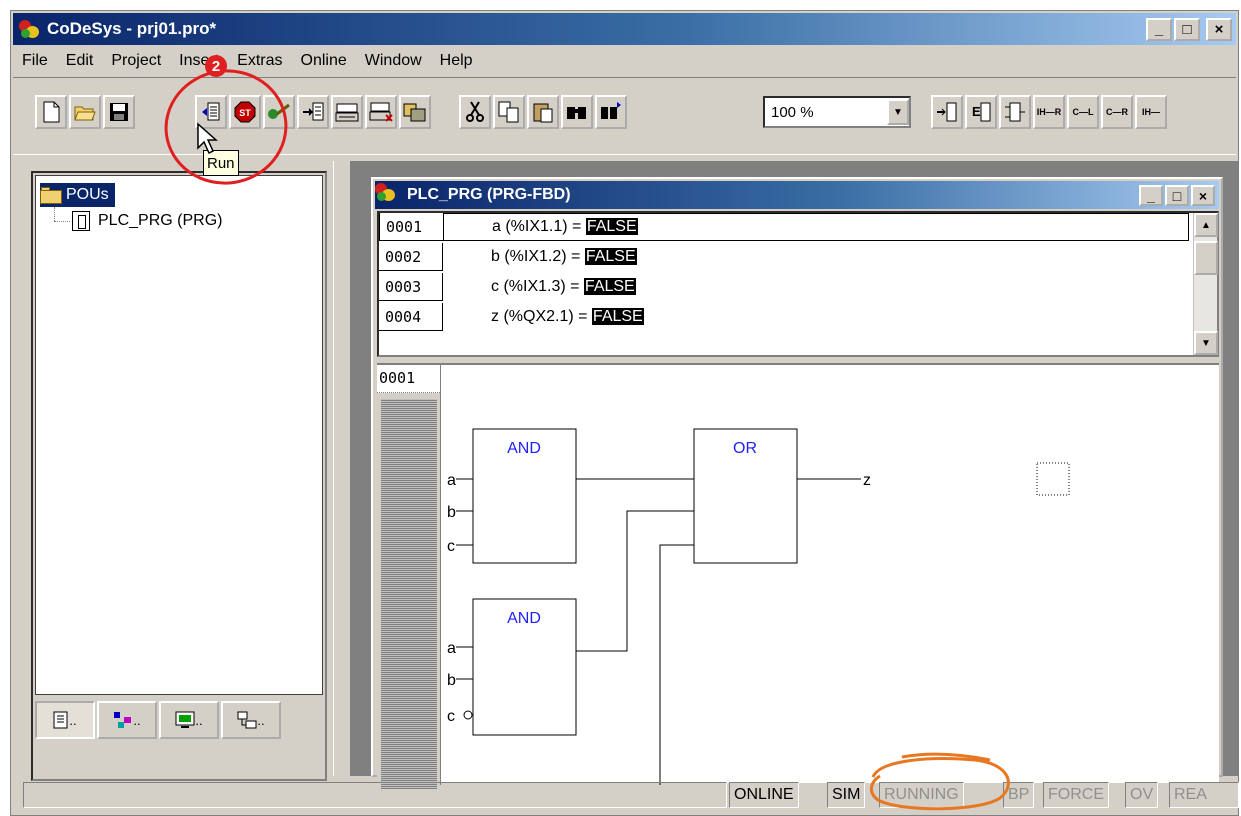  I want to click on editor-close-button: ×, so click(1203, 195).